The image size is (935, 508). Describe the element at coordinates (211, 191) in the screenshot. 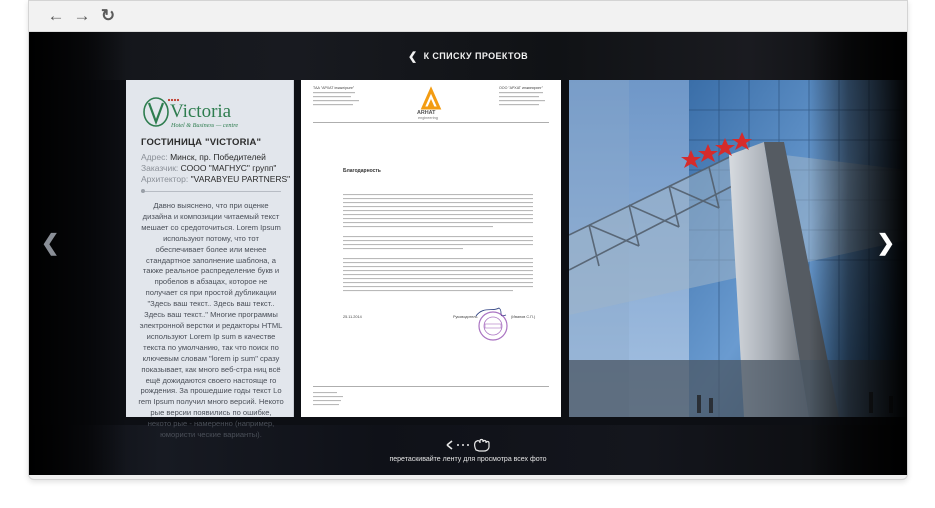

I see `info-divider` at that location.